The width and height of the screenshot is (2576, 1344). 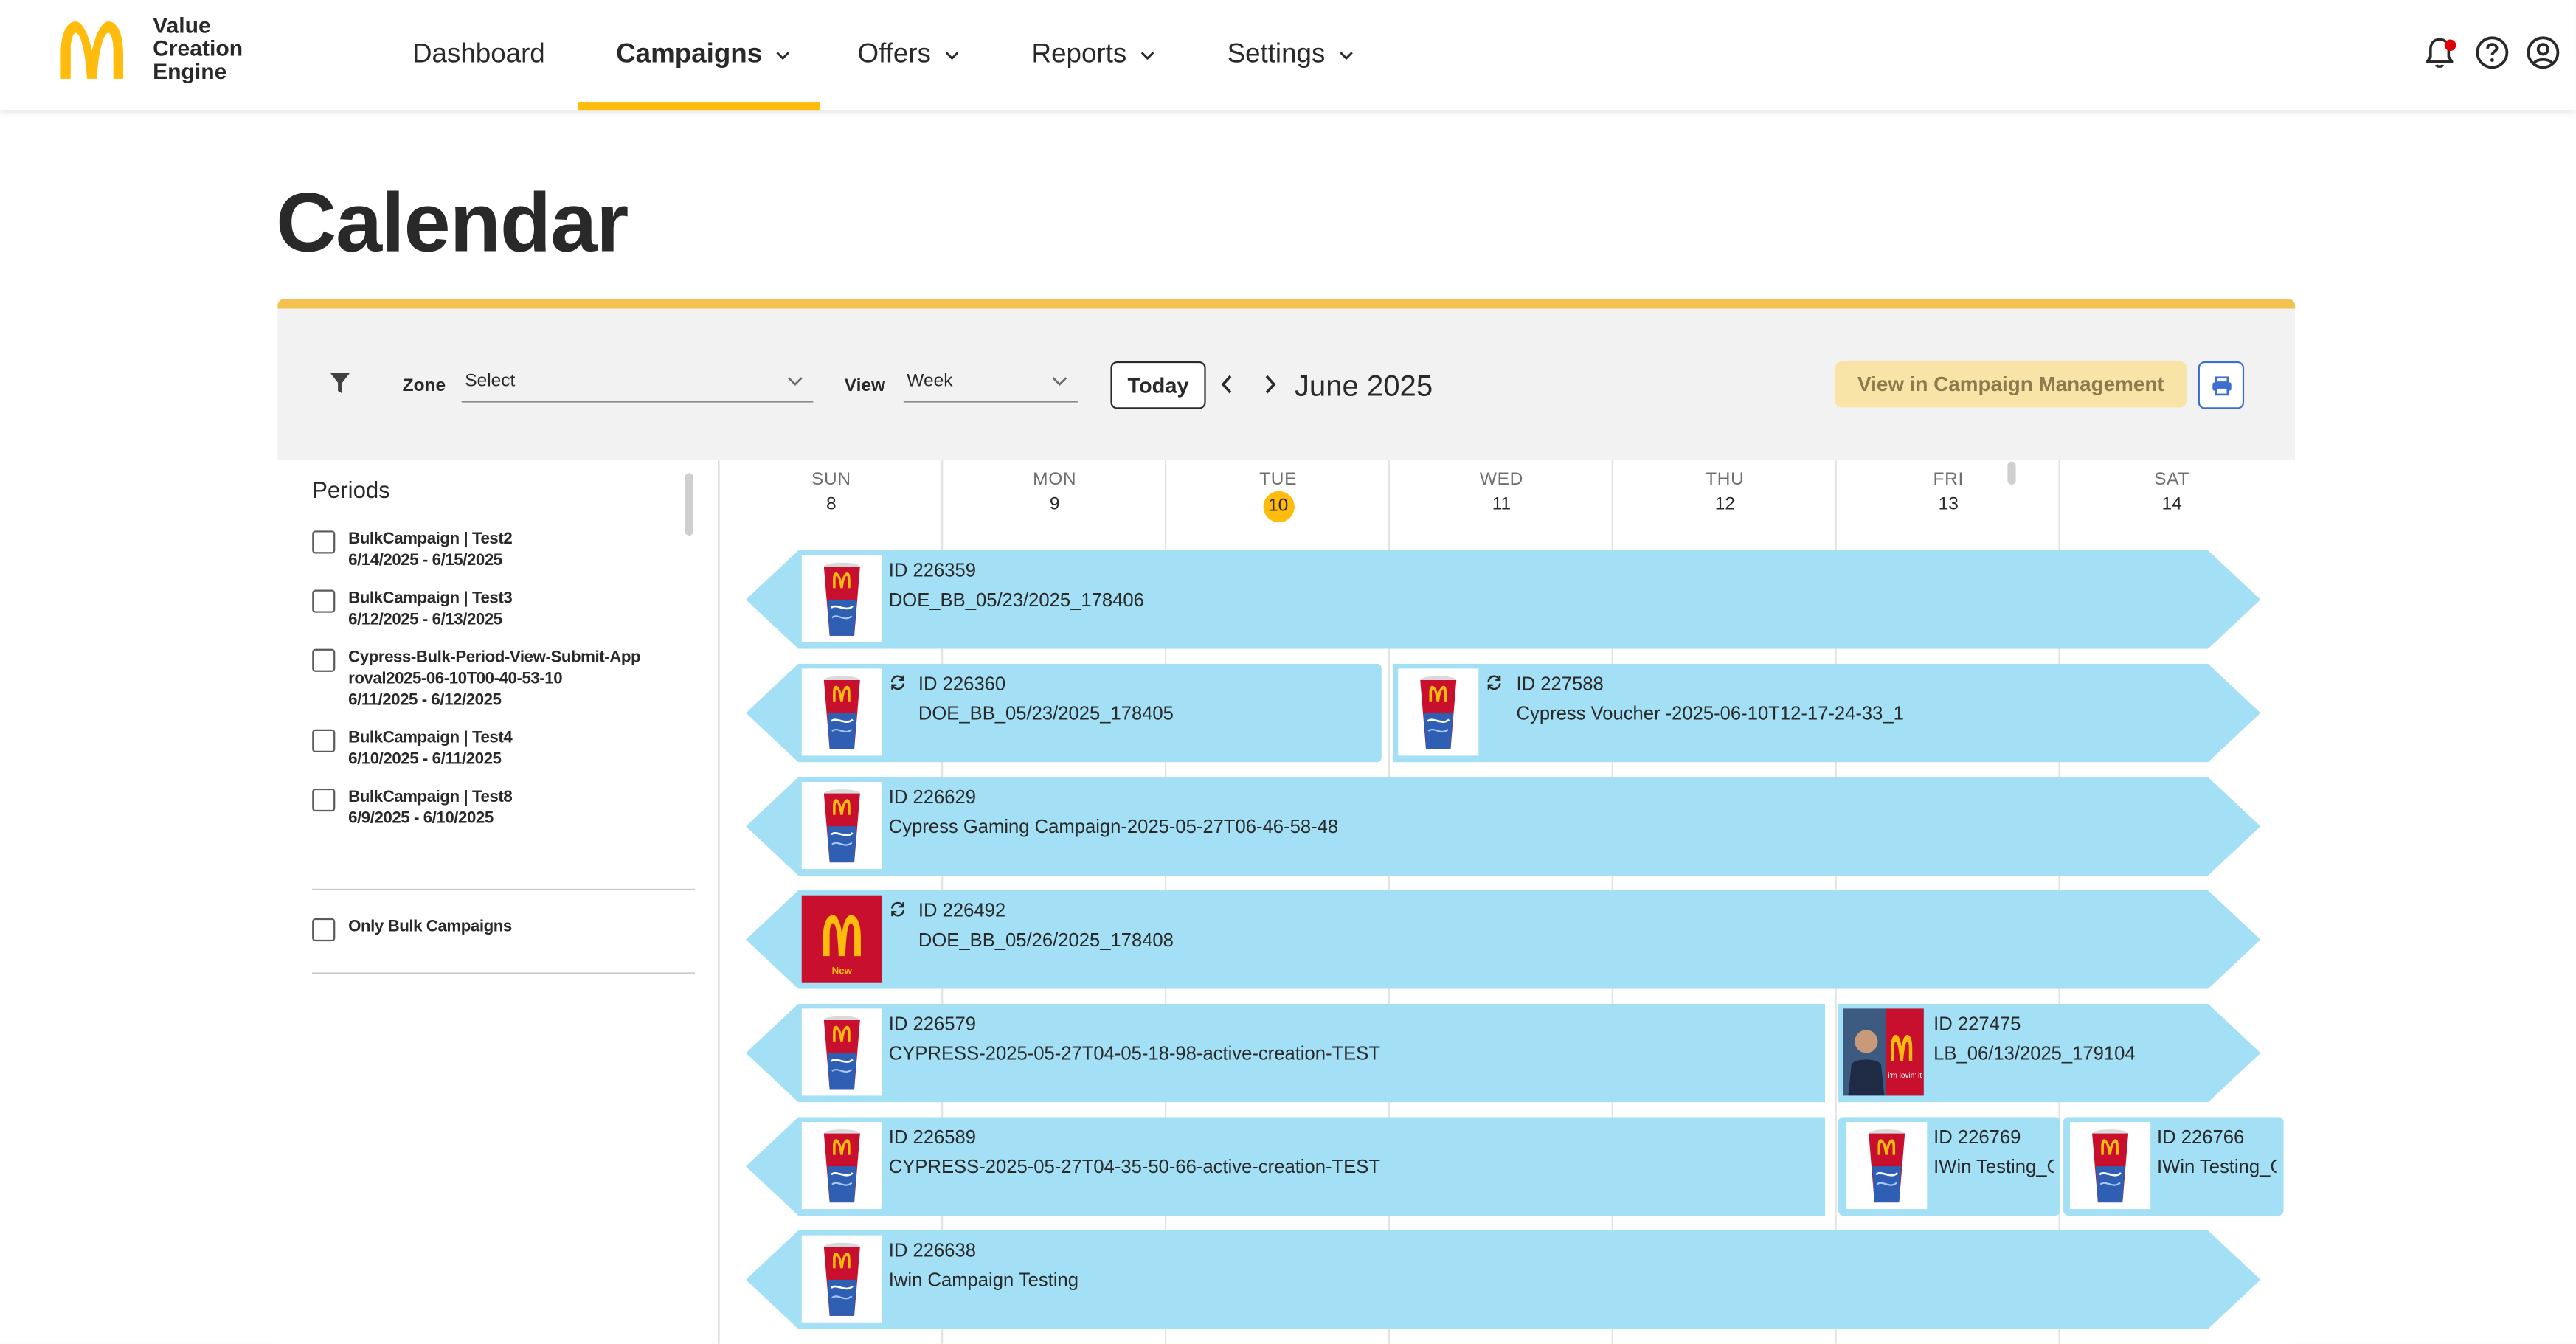 What do you see at coordinates (983, 1281) in the screenshot?
I see `campaign-name: Iwin Campaign Testing` at bounding box center [983, 1281].